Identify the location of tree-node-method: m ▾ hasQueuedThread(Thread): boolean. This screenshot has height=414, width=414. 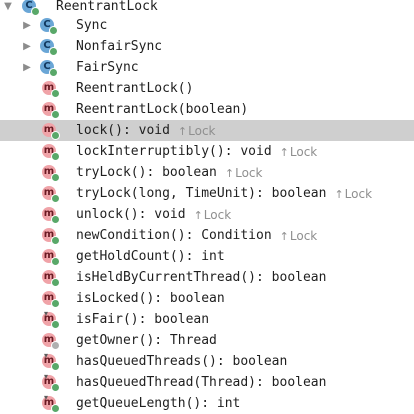
(207, 382).